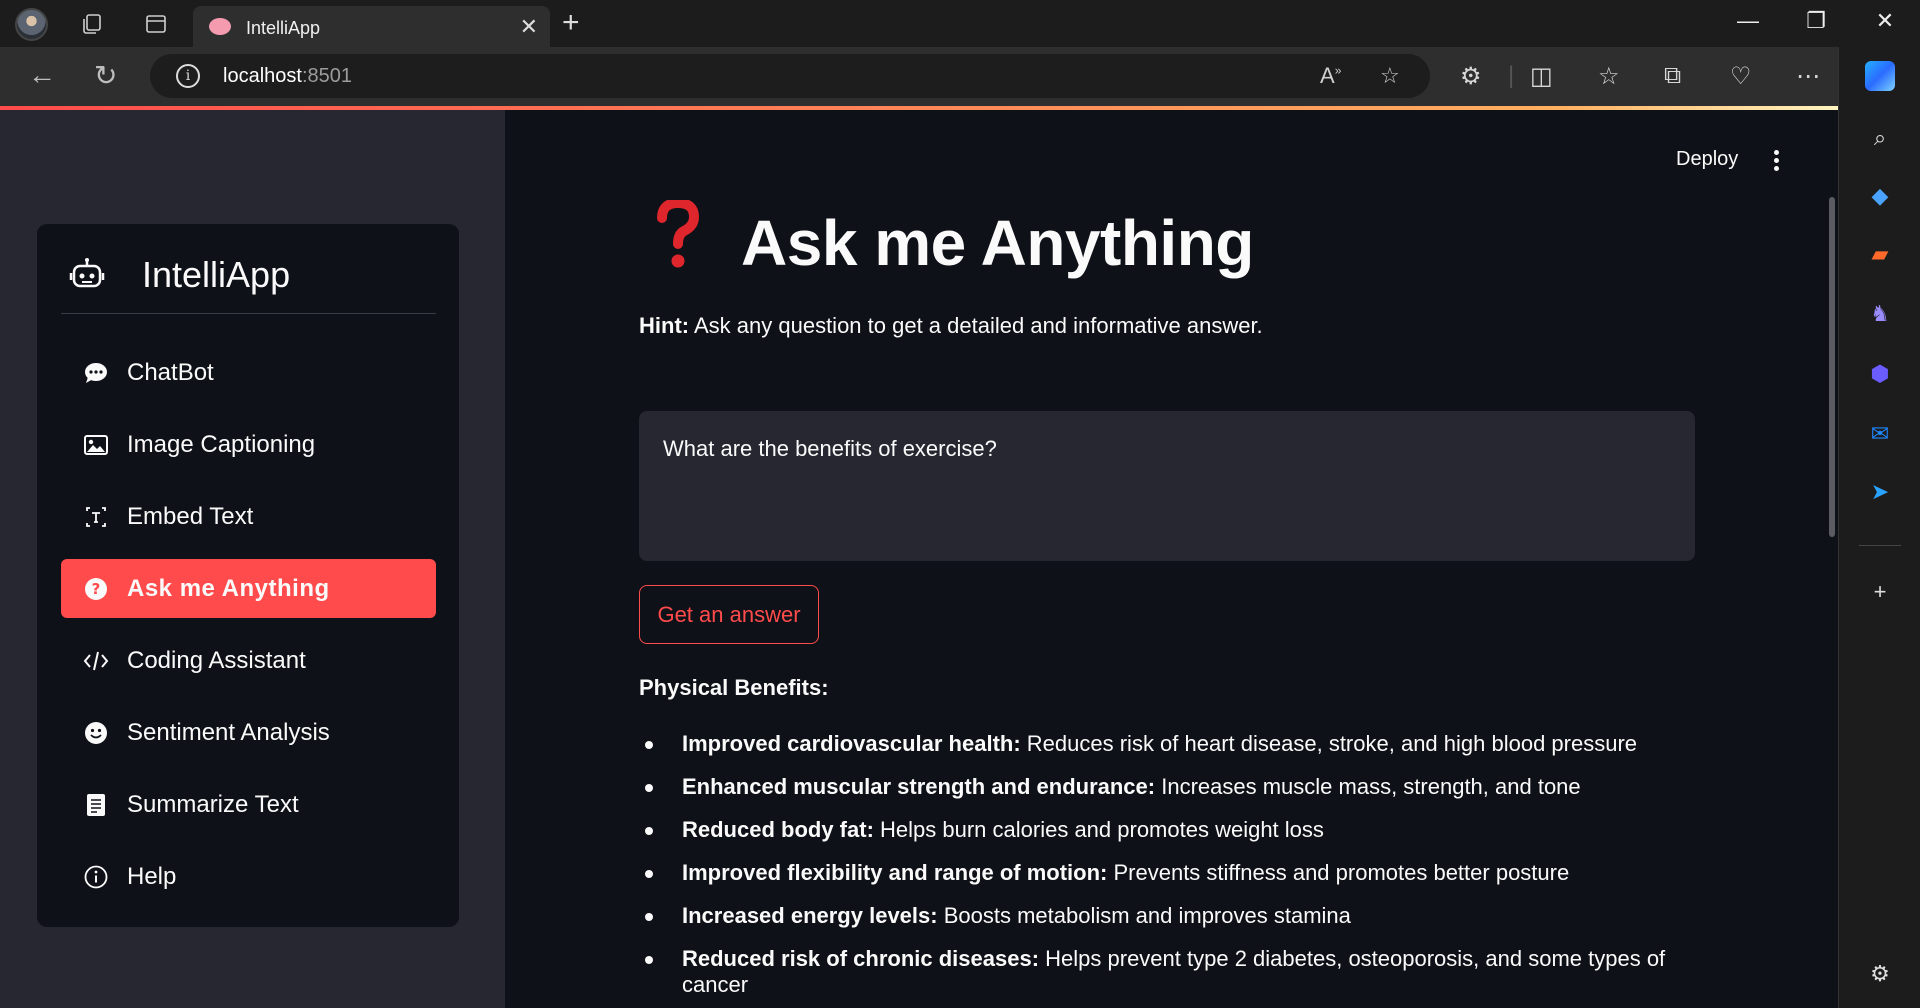 Image resolution: width=1920 pixels, height=1008 pixels. Describe the element at coordinates (221, 444) in the screenshot. I see `menu-item-label: Image Captioning` at that location.